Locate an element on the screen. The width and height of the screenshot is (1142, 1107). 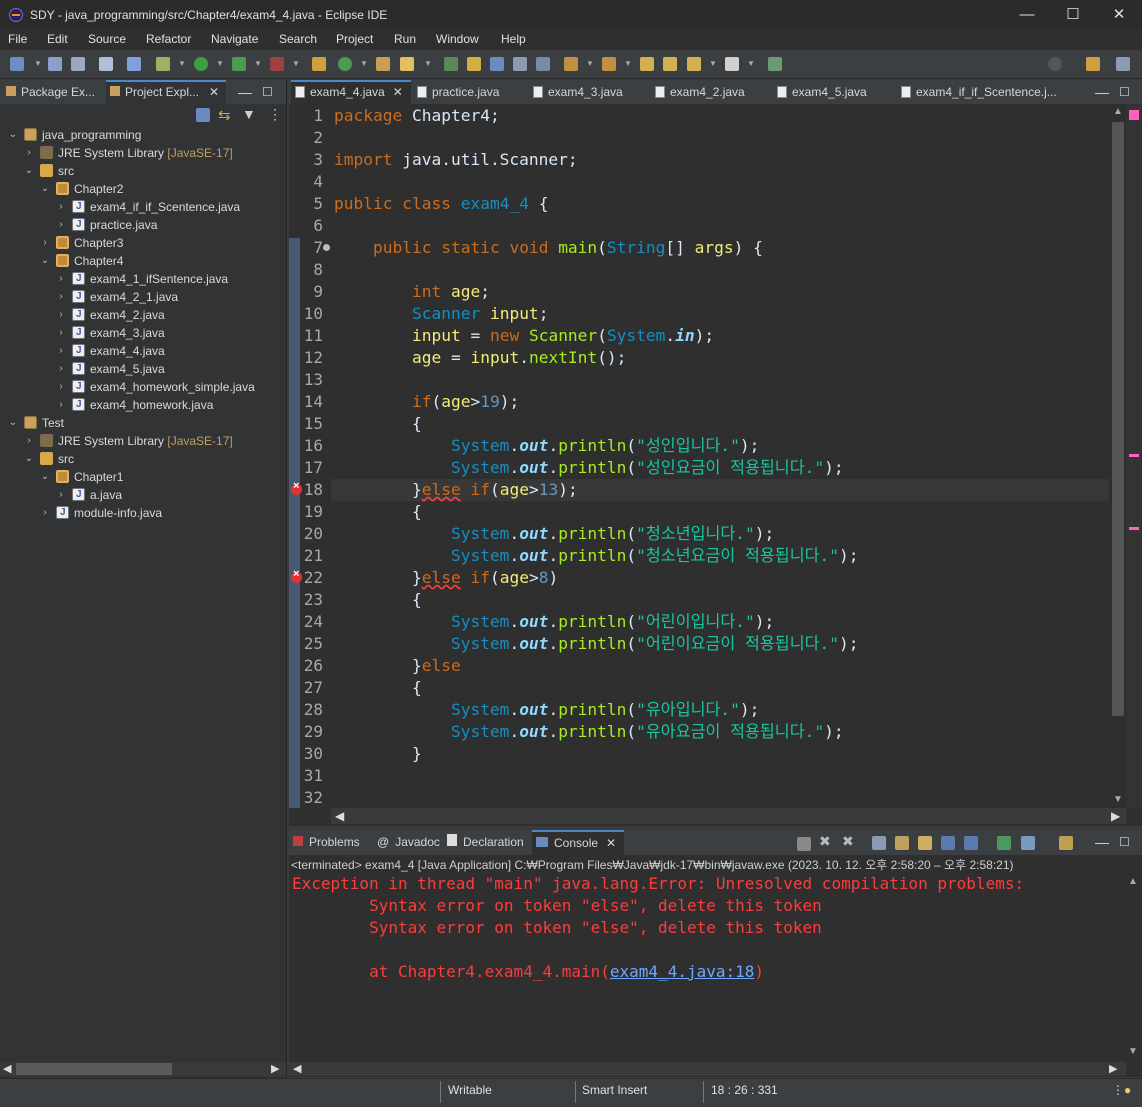
scroll-lock-icon is located at coordinates (902, 843).